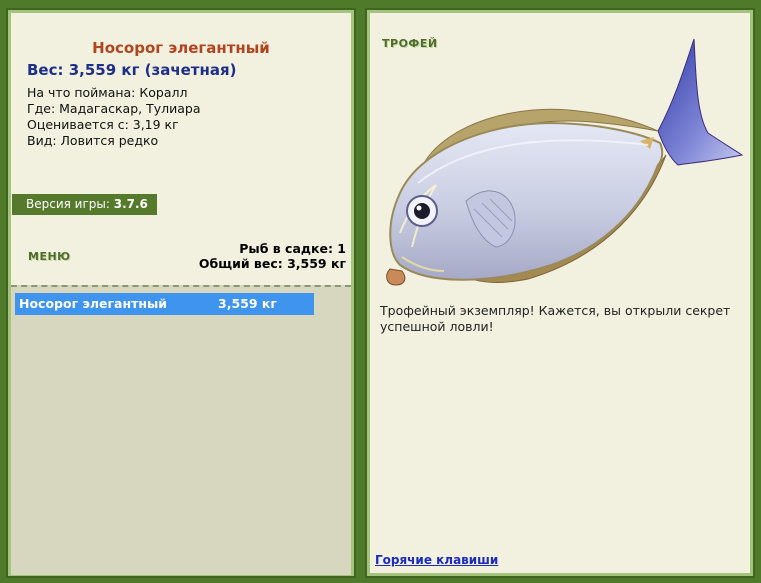 Image resolution: width=761 pixels, height=583 pixels. Describe the element at coordinates (130, 204) in the screenshot. I see `version-value: 3.7.6` at that location.